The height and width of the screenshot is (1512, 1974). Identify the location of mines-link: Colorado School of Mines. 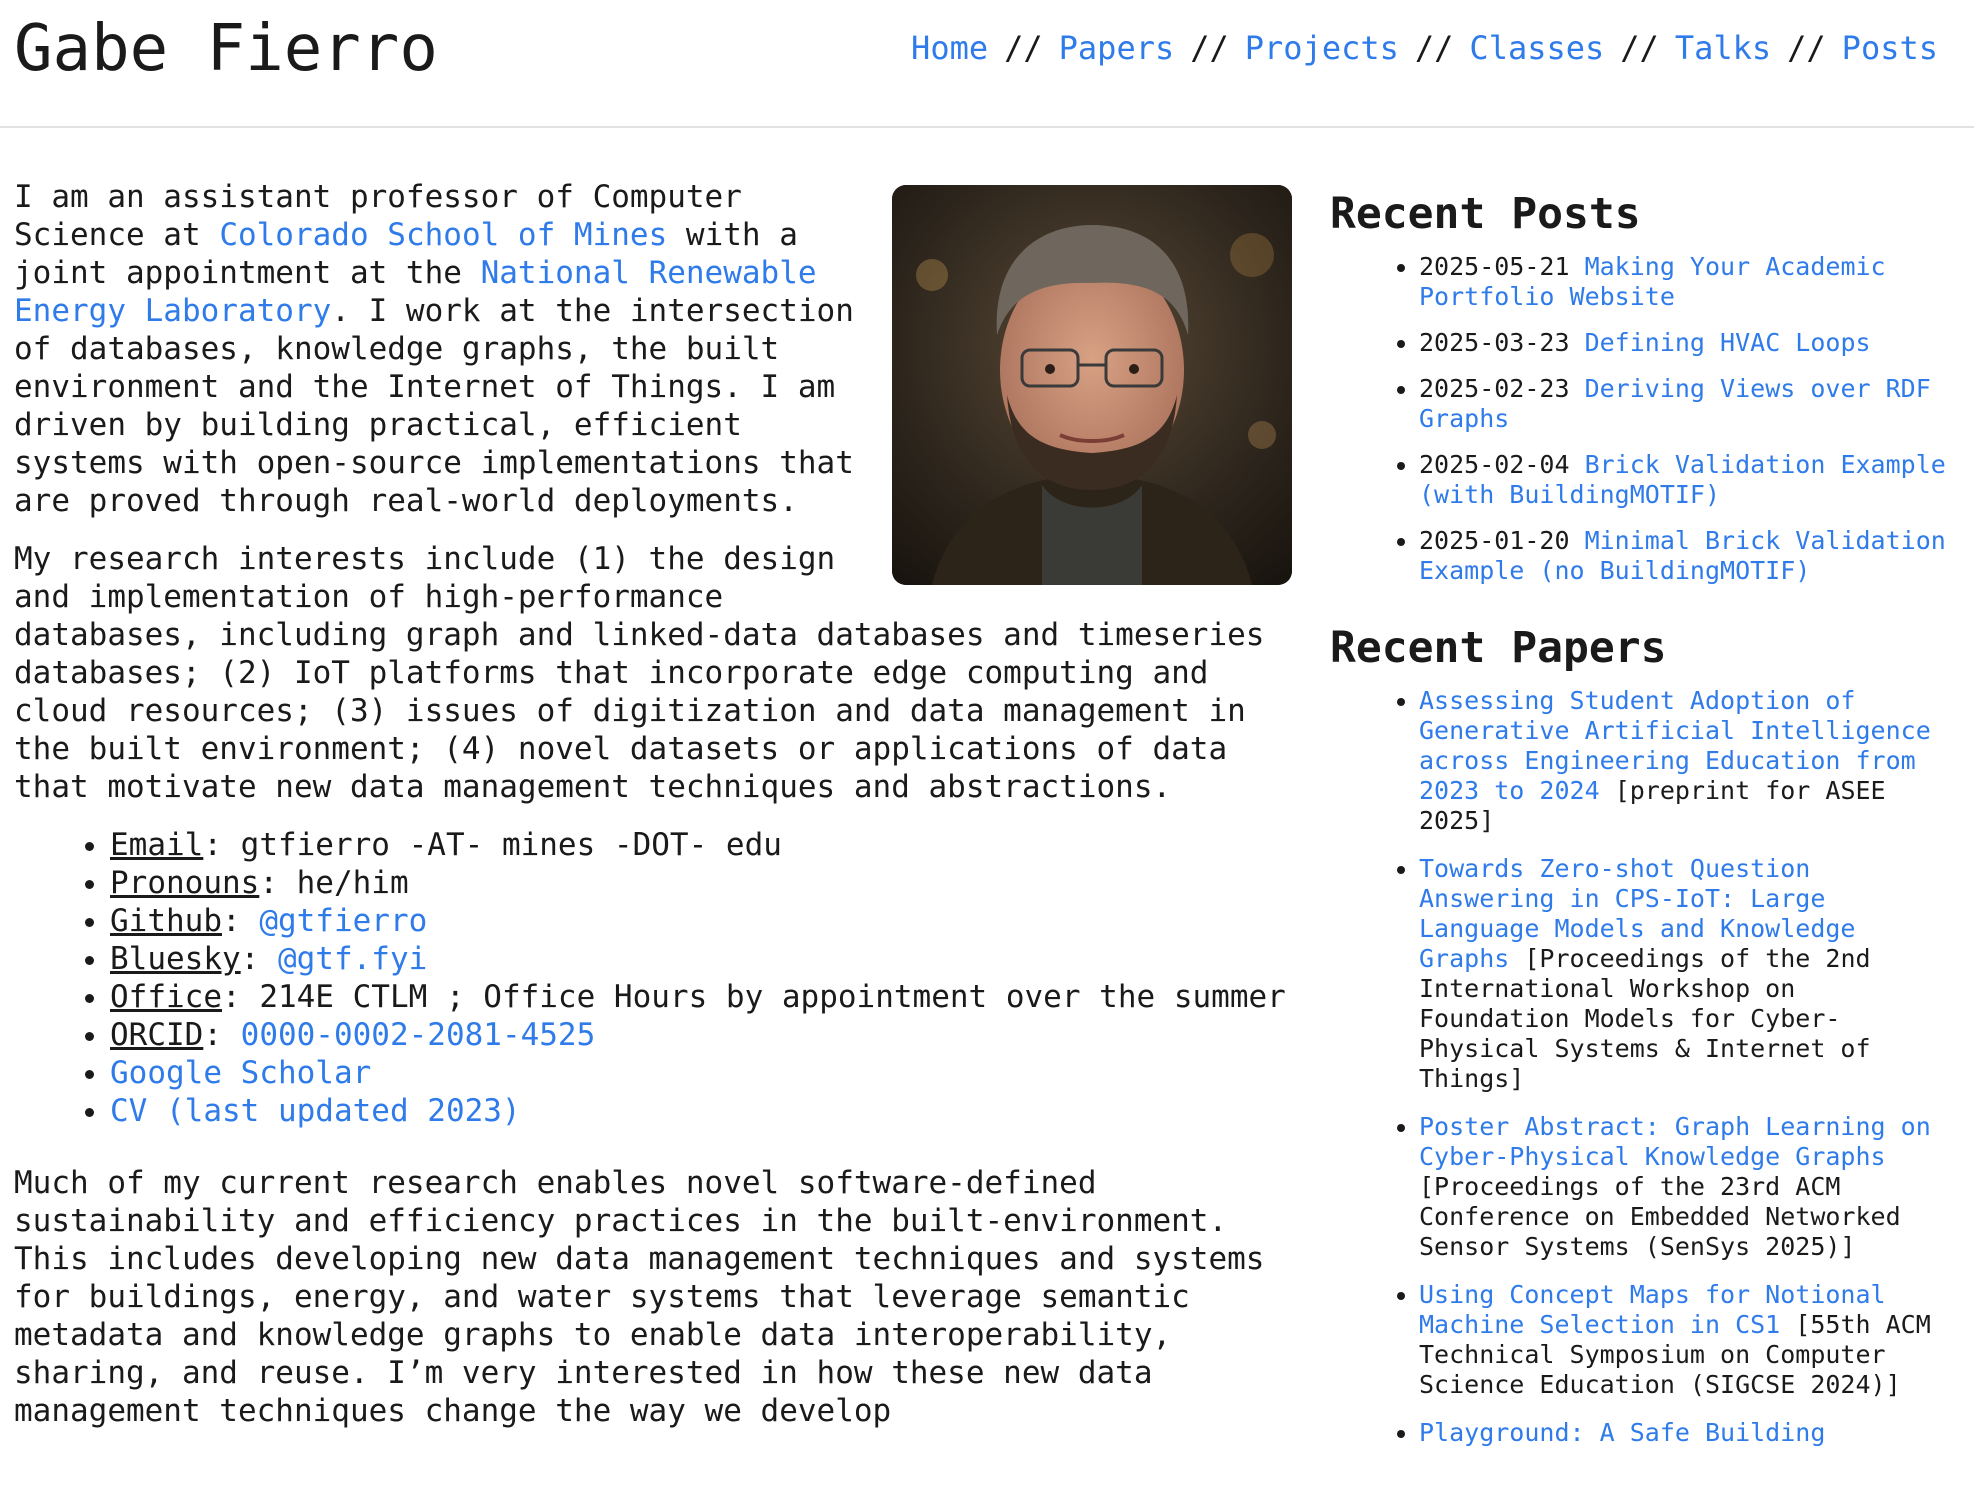
(443, 235).